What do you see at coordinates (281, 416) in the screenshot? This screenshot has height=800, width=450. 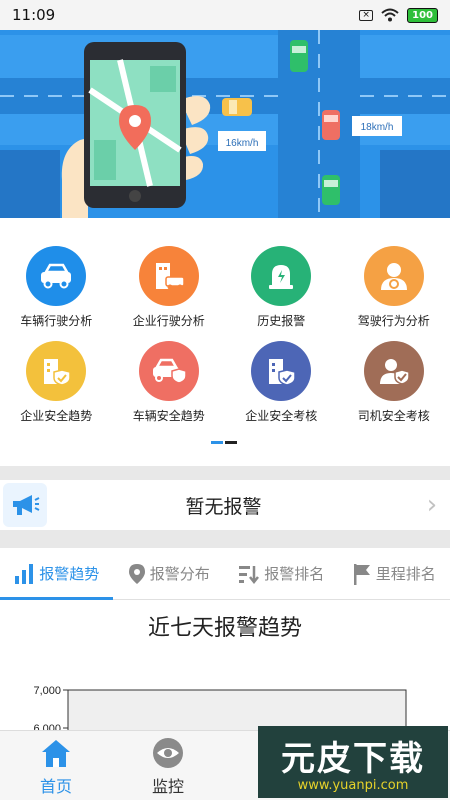 I see `grid-item-label: 企业安全考核` at bounding box center [281, 416].